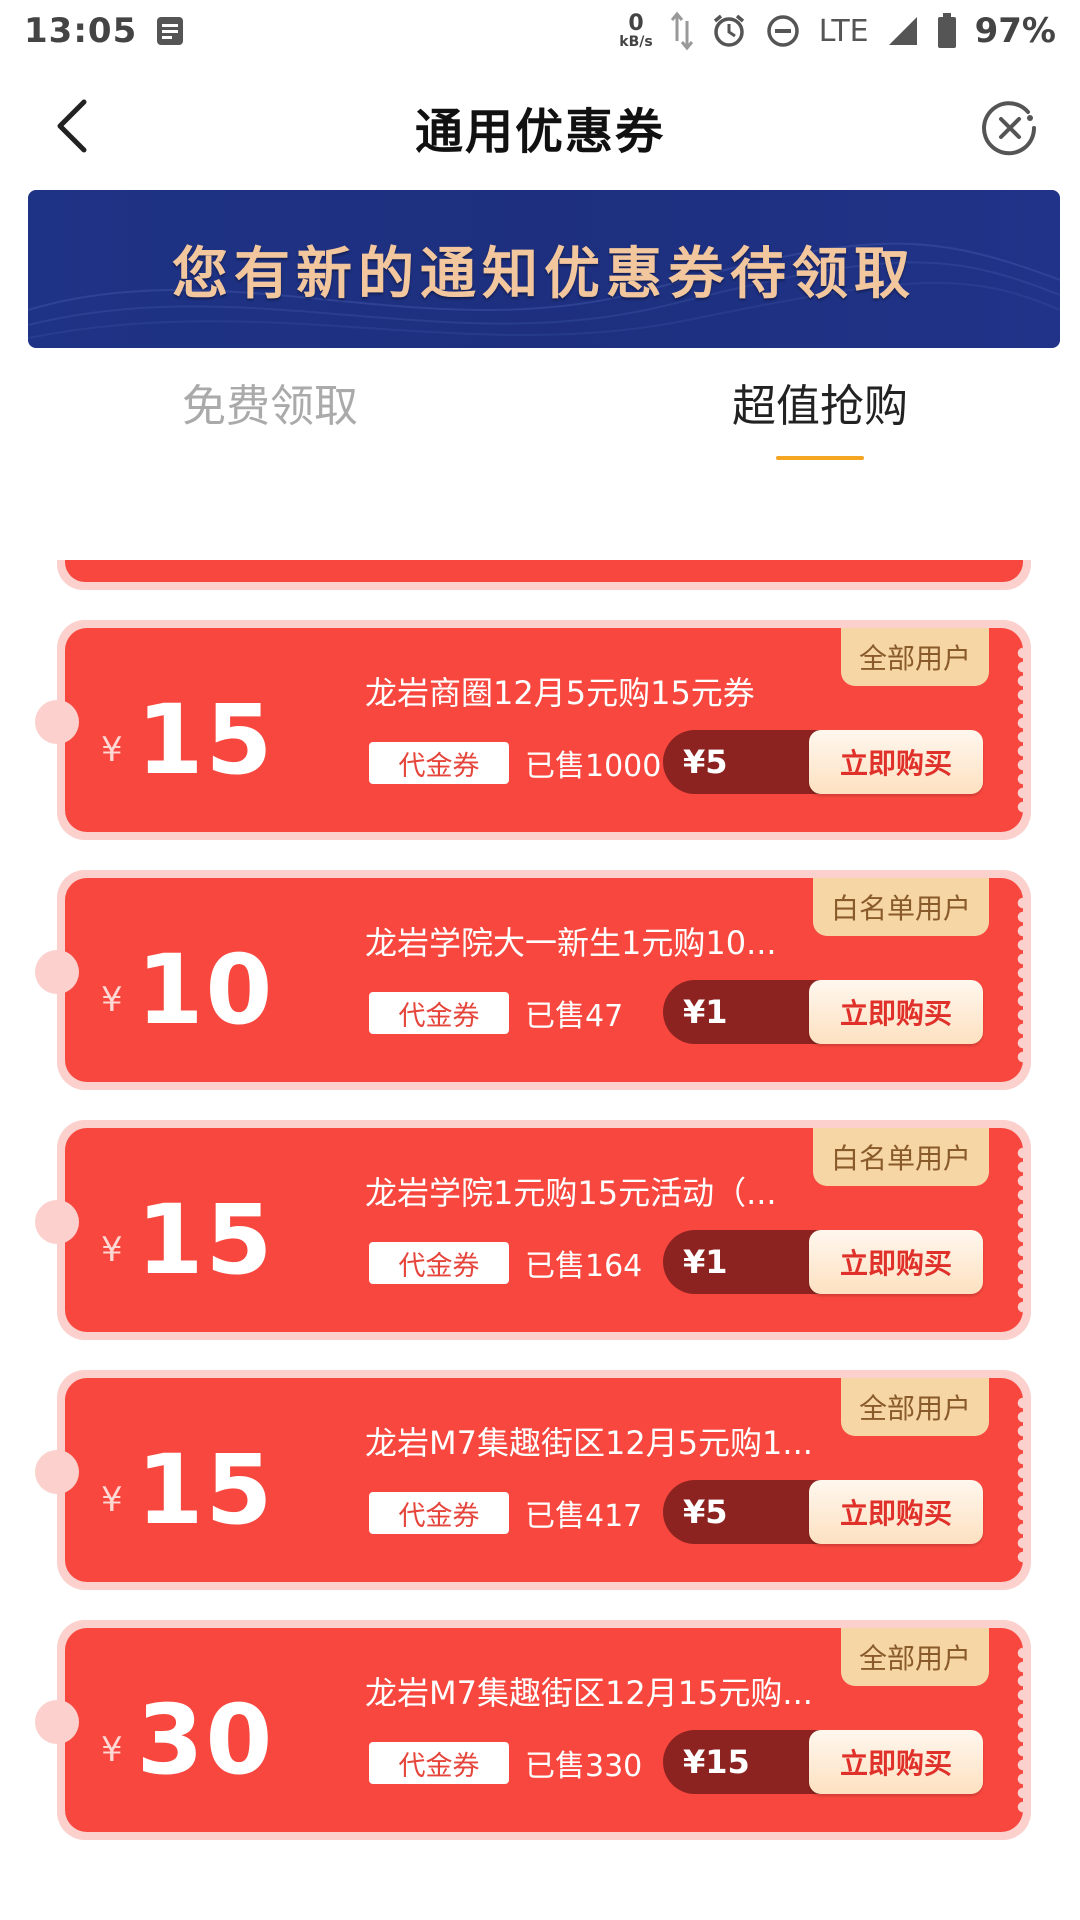 The image size is (1080, 1920). What do you see at coordinates (560, 693) in the screenshot?
I see `coupon-title: 龙岩商圈12月5元购15元券` at bounding box center [560, 693].